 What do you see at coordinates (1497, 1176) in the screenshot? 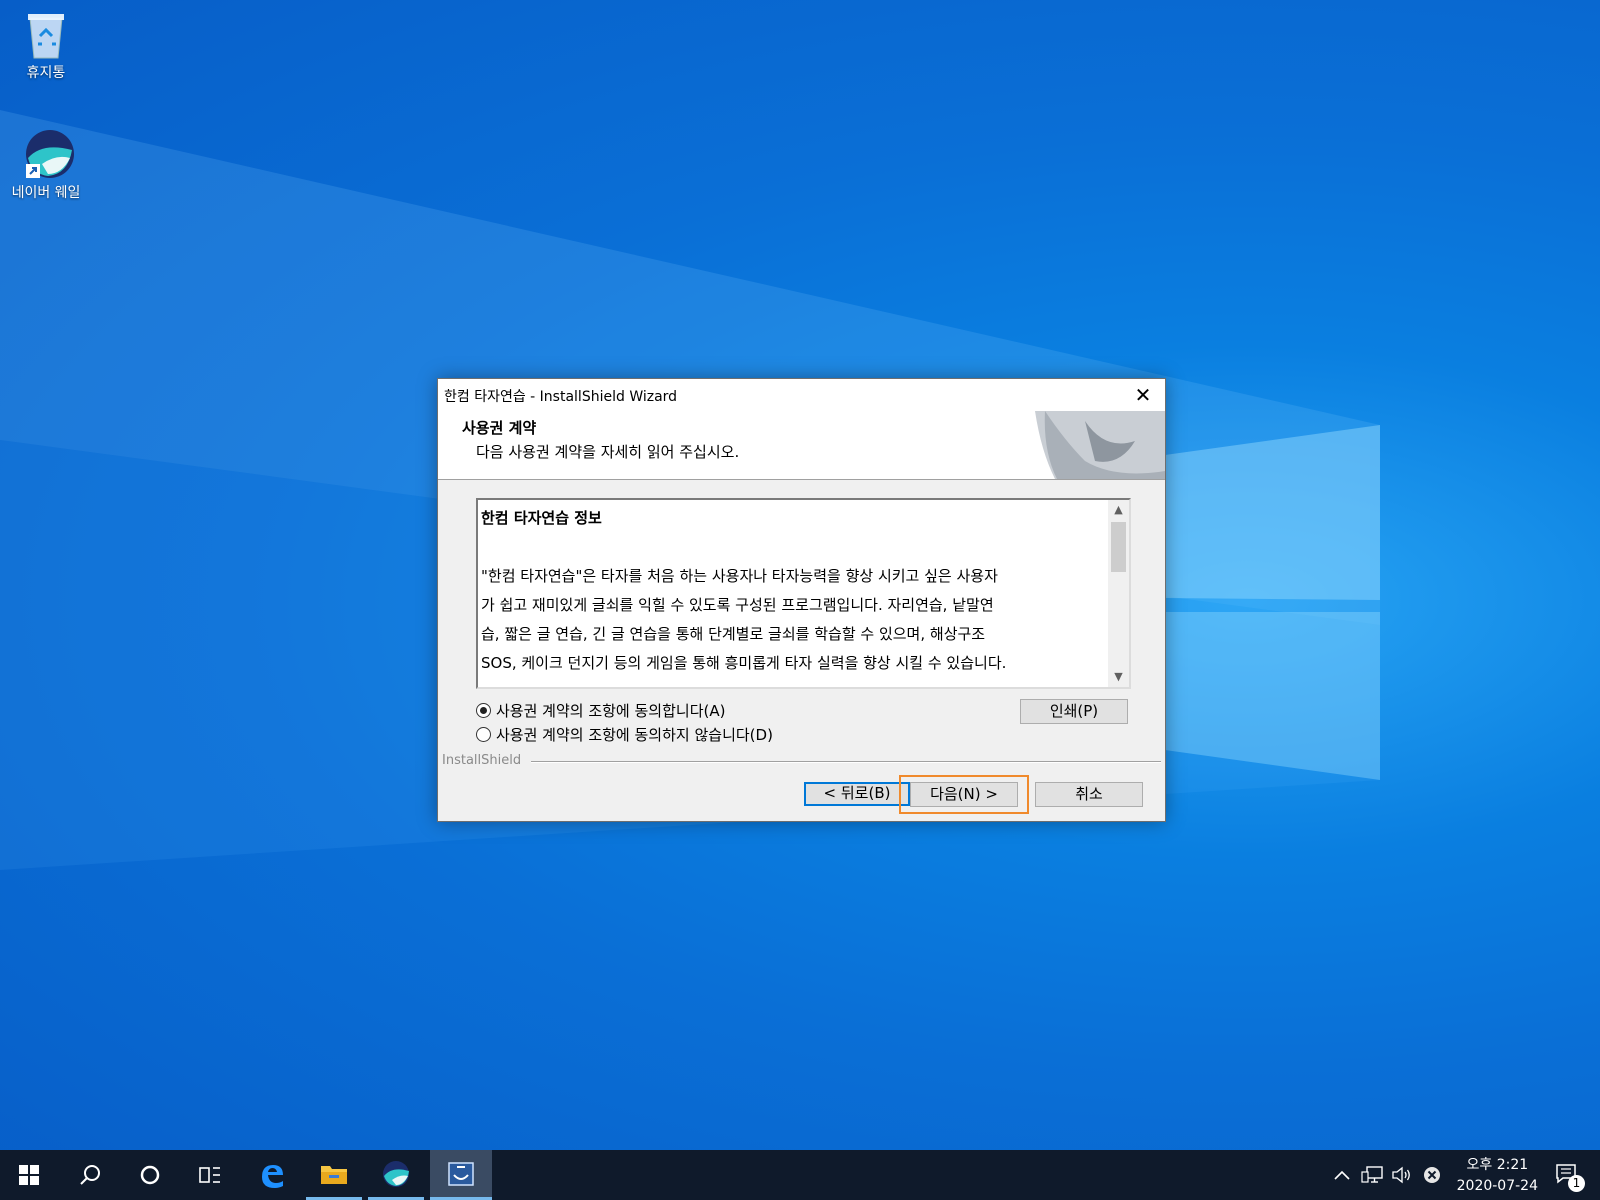
I see `taskbar-clock: 오후 2:21 2020-07-24` at bounding box center [1497, 1176].